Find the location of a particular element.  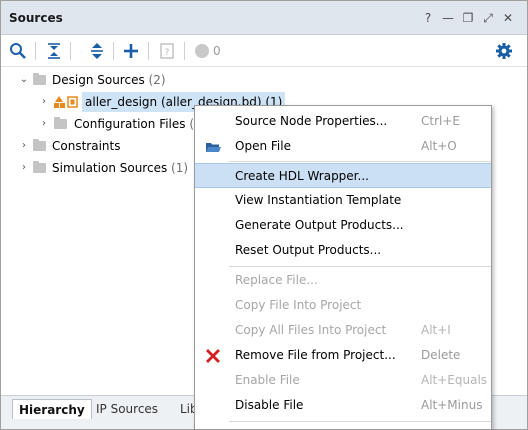

tree-label-design-sources: Design Sources is located at coordinates (98, 80).